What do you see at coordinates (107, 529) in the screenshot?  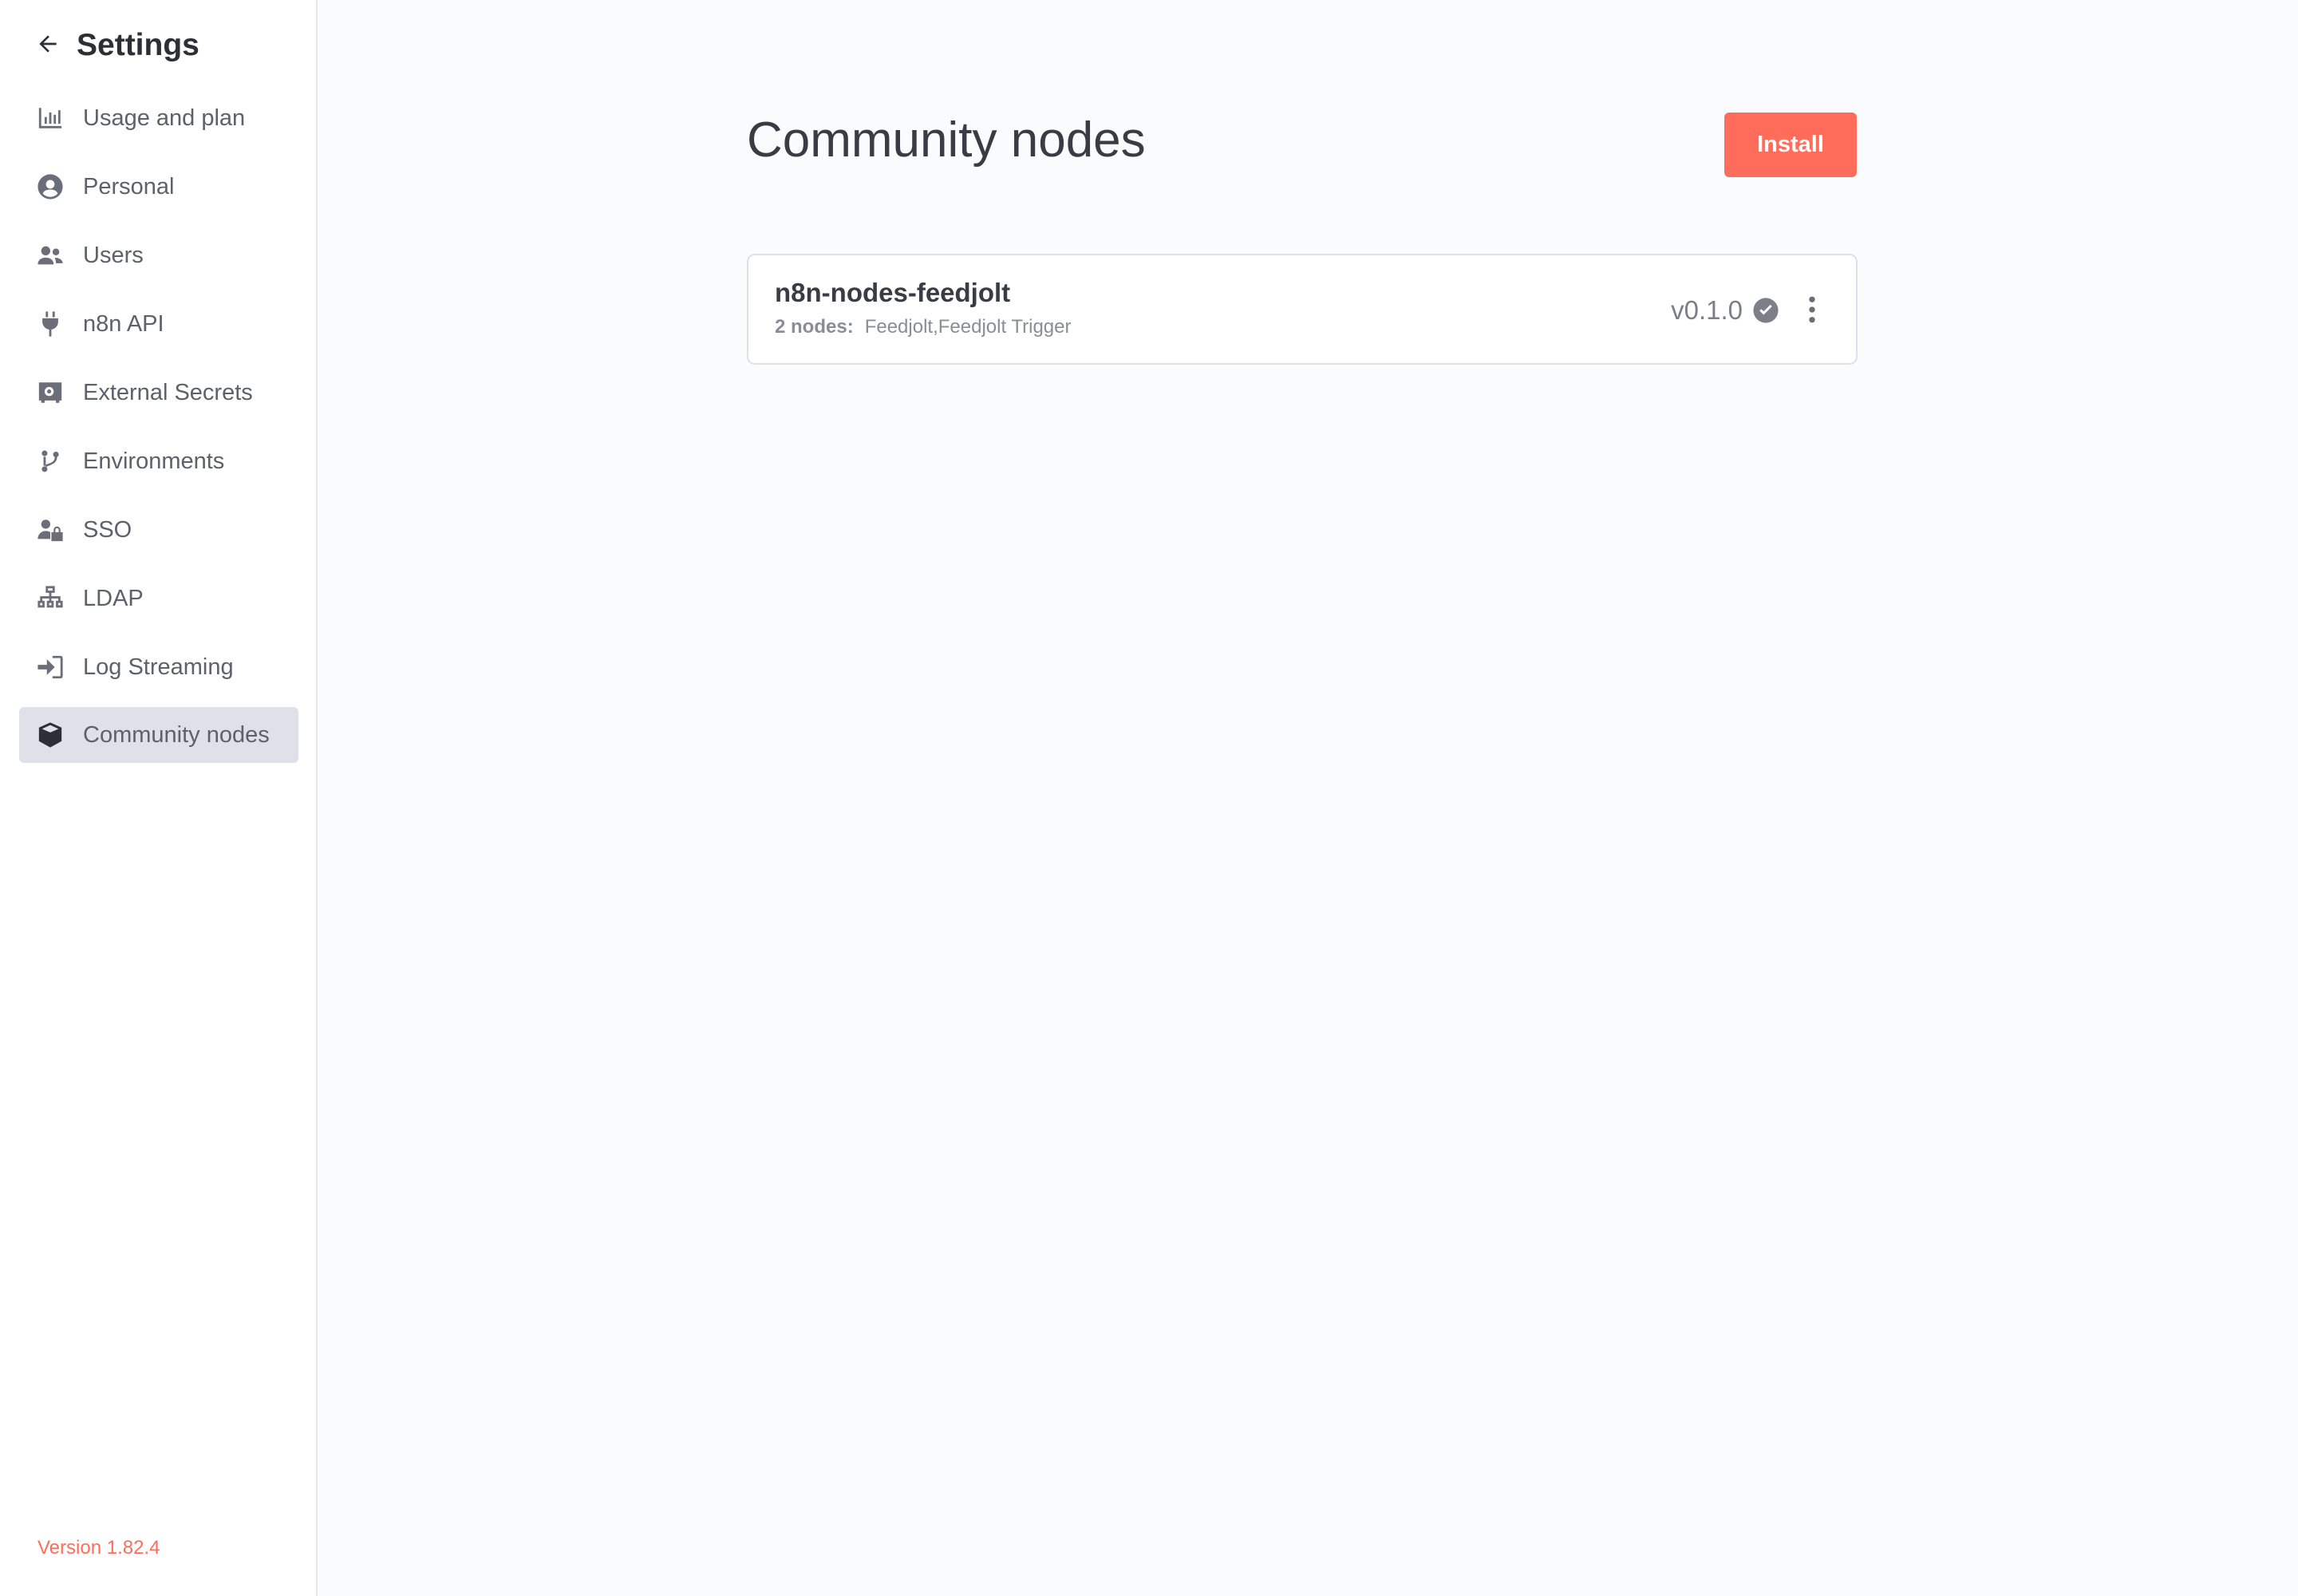 I see `sidebar-item-label: SSO` at bounding box center [107, 529].